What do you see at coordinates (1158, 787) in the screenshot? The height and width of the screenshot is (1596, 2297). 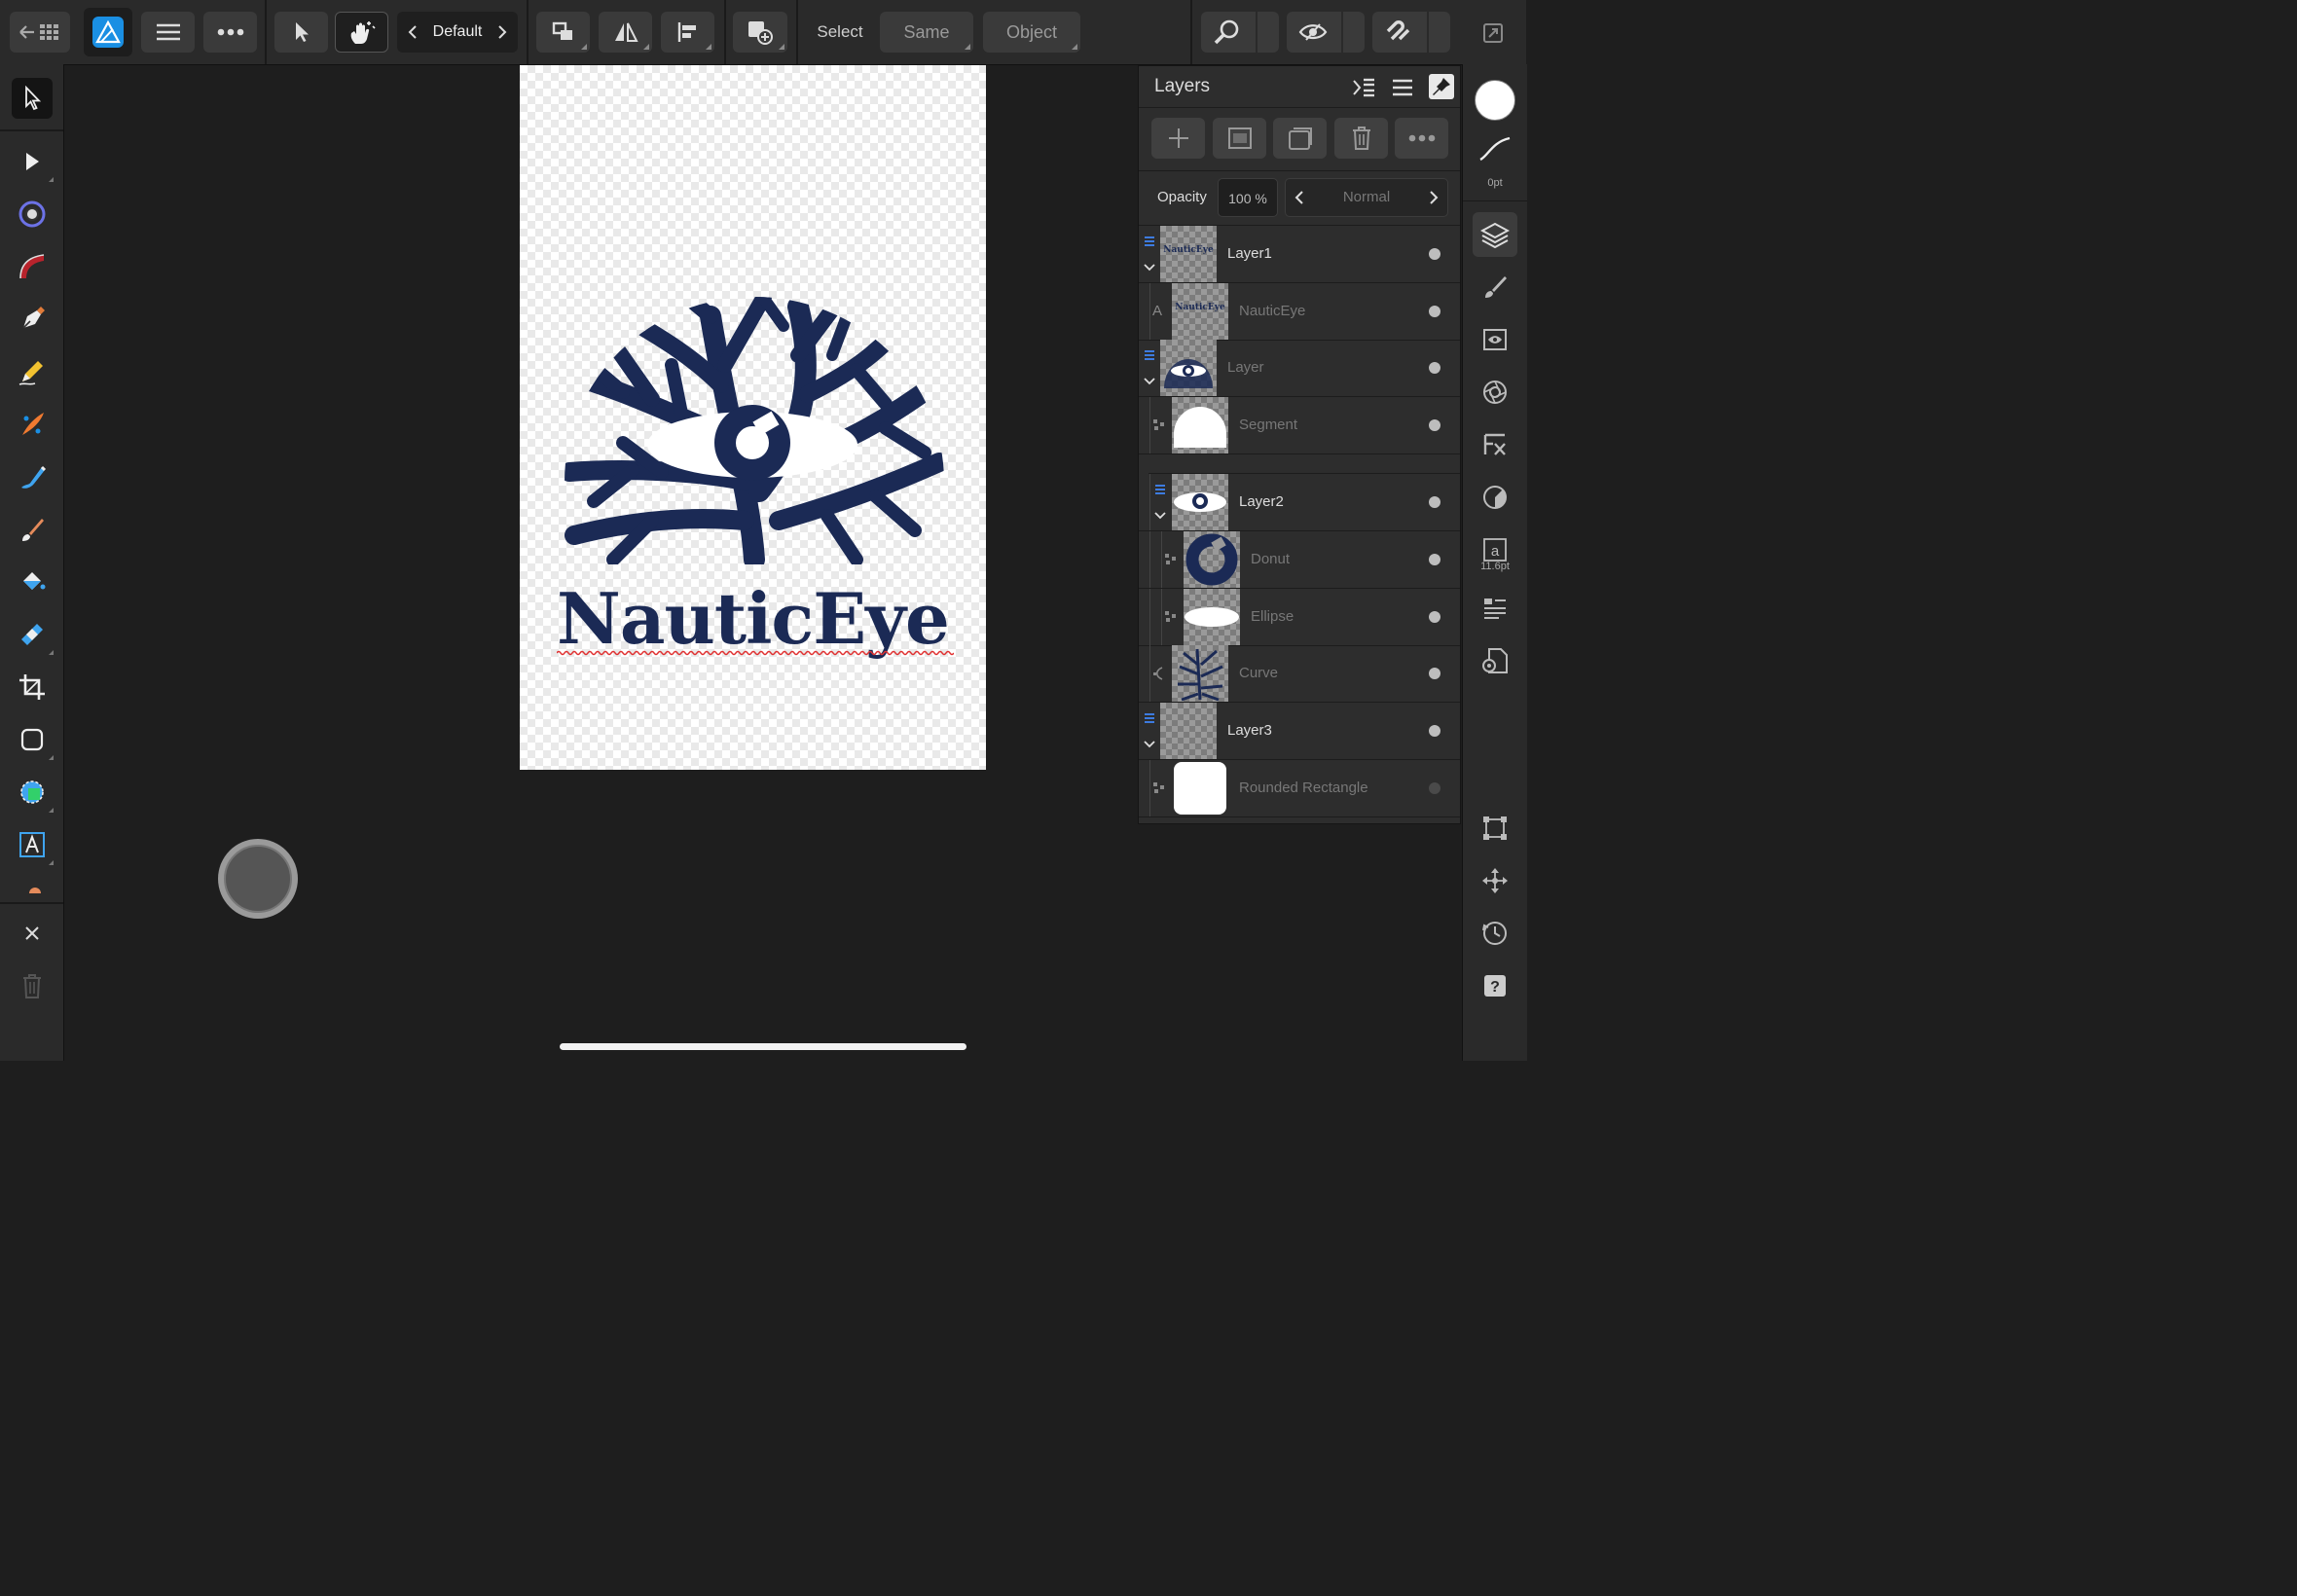 I see `shape-icon` at bounding box center [1158, 787].